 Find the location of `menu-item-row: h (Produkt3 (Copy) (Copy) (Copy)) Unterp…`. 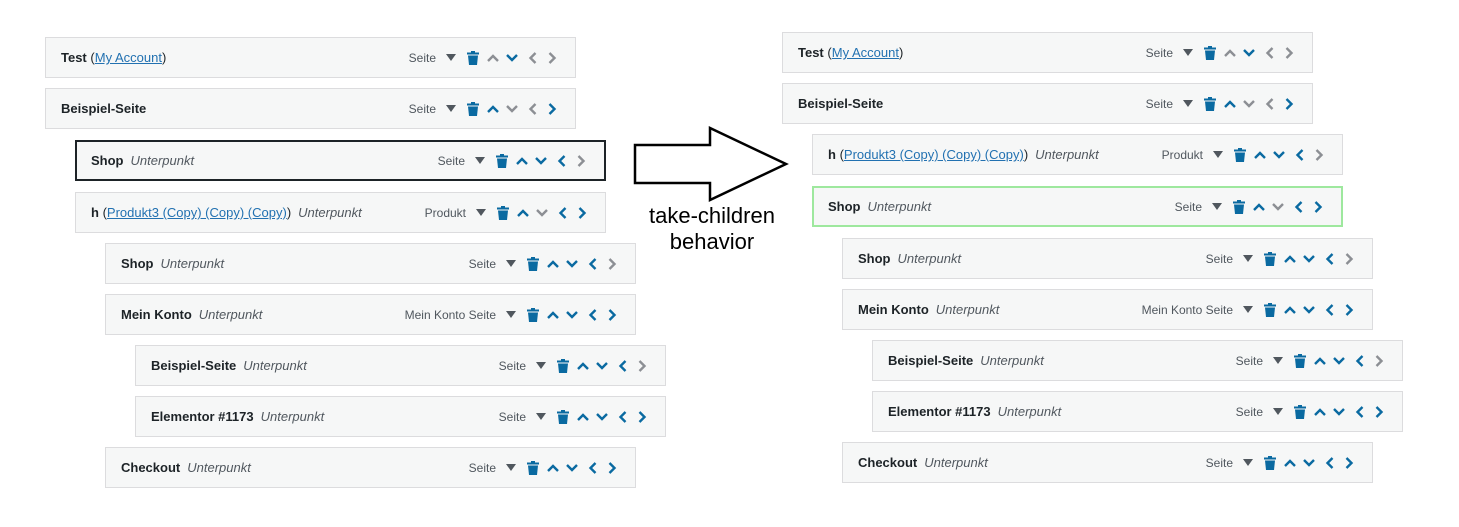

menu-item-row: h (Produkt3 (Copy) (Copy) (Copy)) Unterp… is located at coordinates (340, 212).